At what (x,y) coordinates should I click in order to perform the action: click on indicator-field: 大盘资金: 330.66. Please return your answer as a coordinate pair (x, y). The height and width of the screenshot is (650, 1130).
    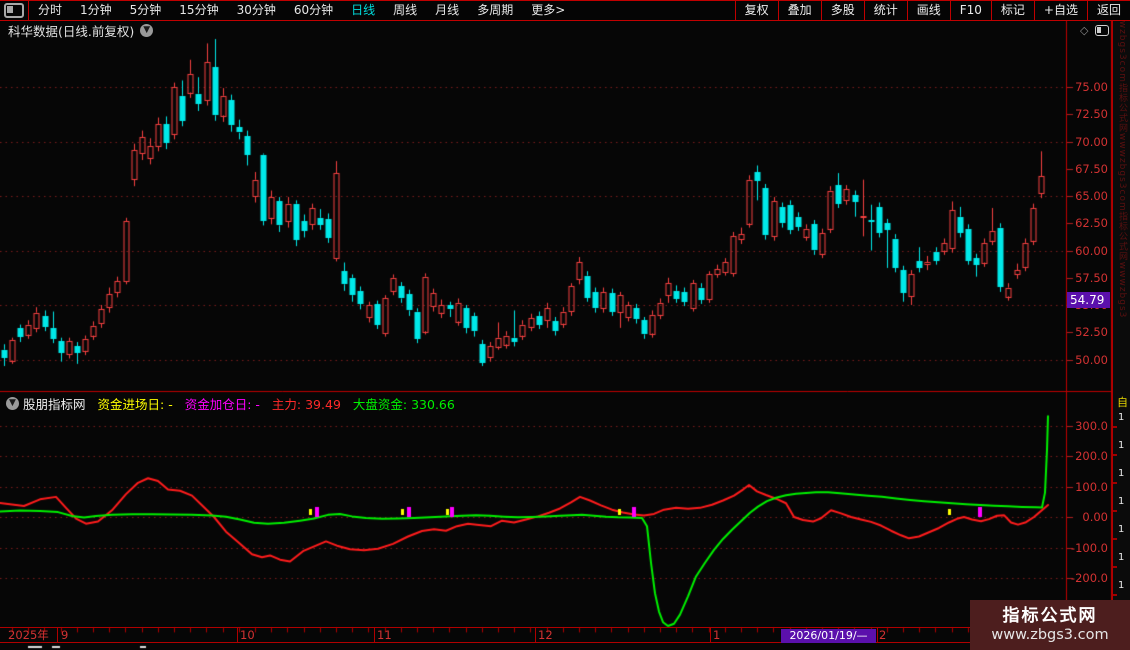
    Looking at the image, I should click on (403, 404).